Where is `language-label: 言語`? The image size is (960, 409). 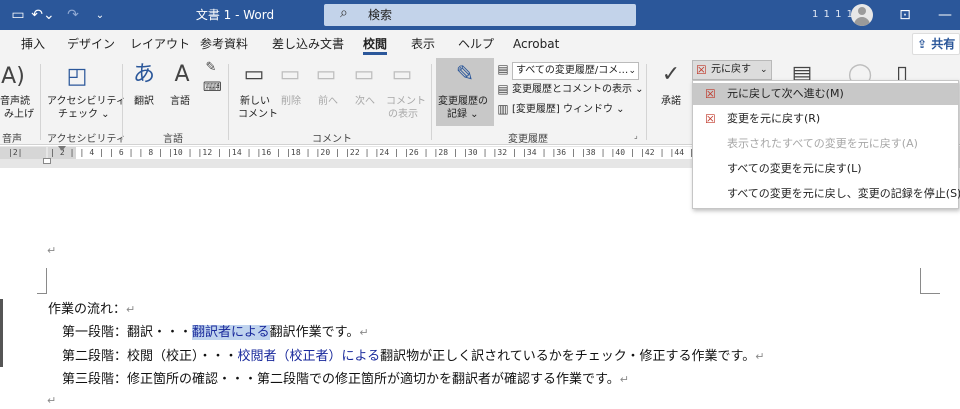 language-label: 言語 is located at coordinates (180, 102).